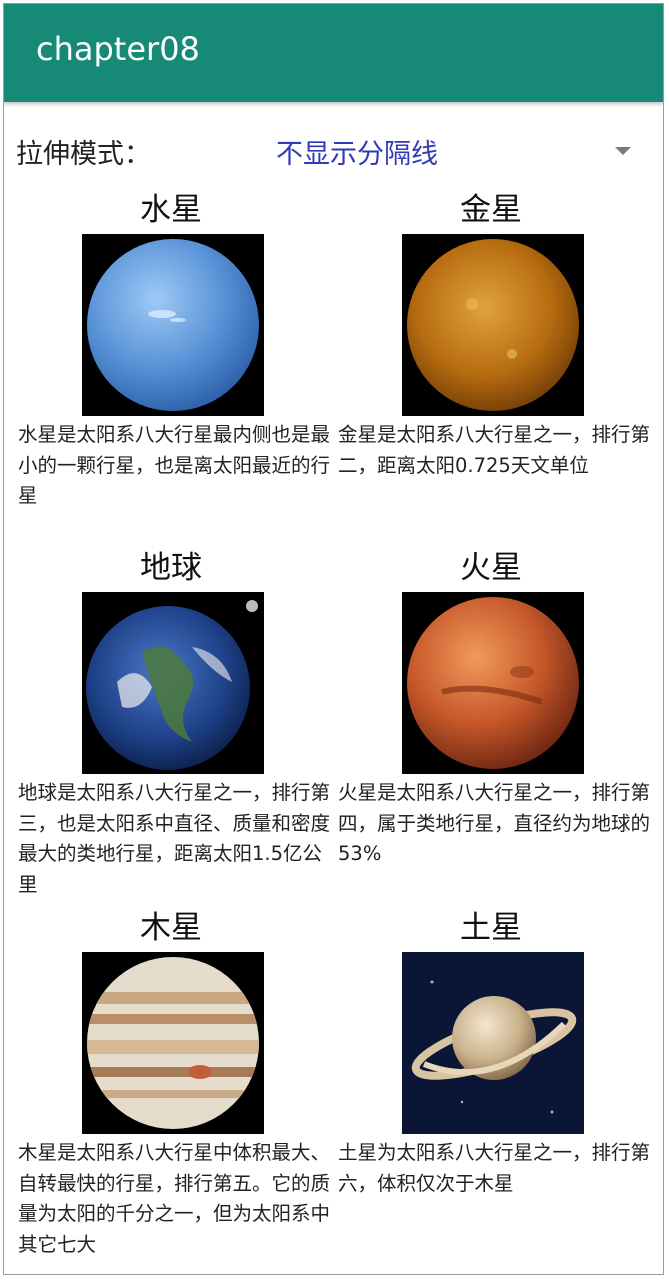  What do you see at coordinates (493, 325) in the screenshot?
I see `venus-image` at bounding box center [493, 325].